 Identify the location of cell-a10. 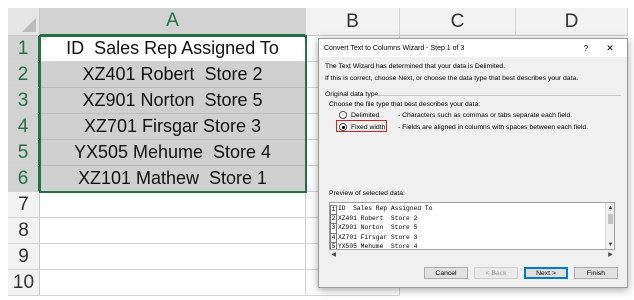
(173, 283).